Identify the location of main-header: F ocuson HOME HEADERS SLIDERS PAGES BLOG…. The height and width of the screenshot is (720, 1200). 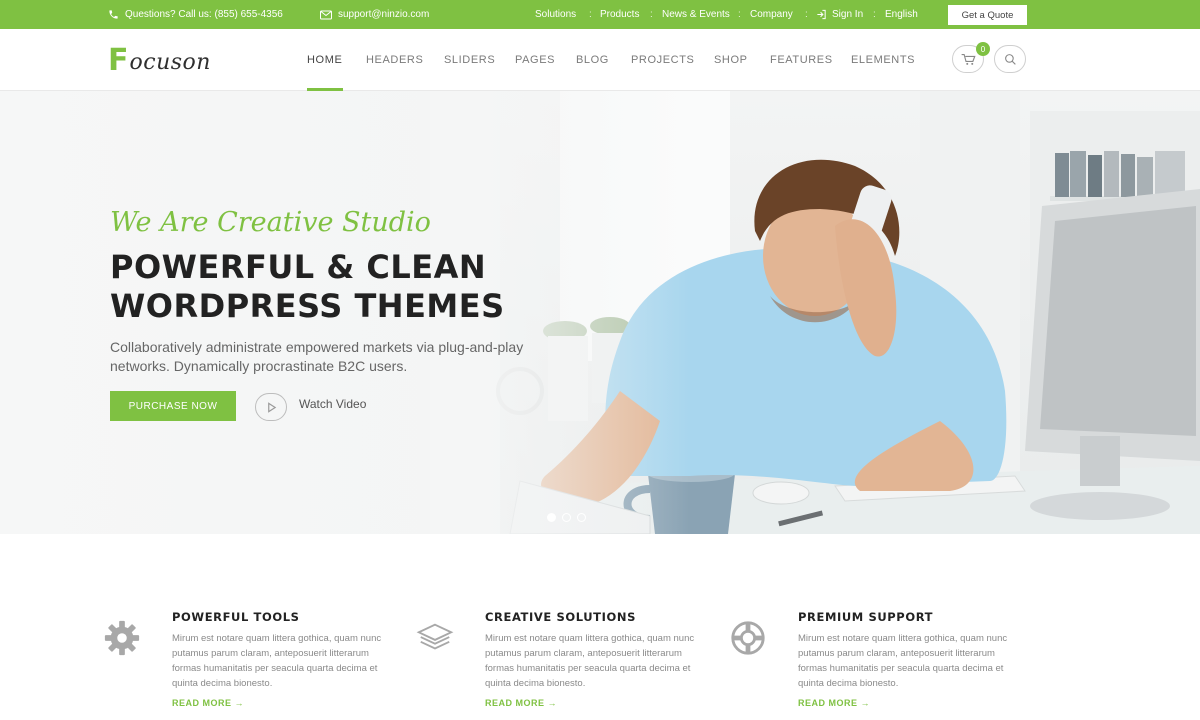
(600, 60).